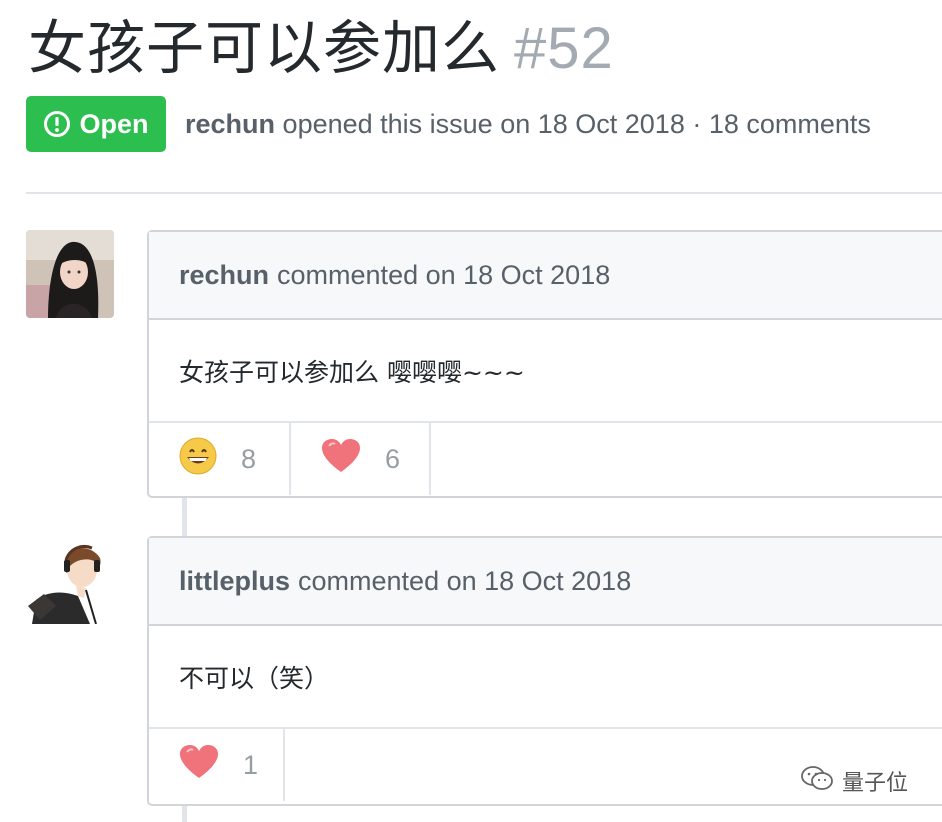  Describe the element at coordinates (249, 458) in the screenshot. I see `reaction-count: 8` at that location.